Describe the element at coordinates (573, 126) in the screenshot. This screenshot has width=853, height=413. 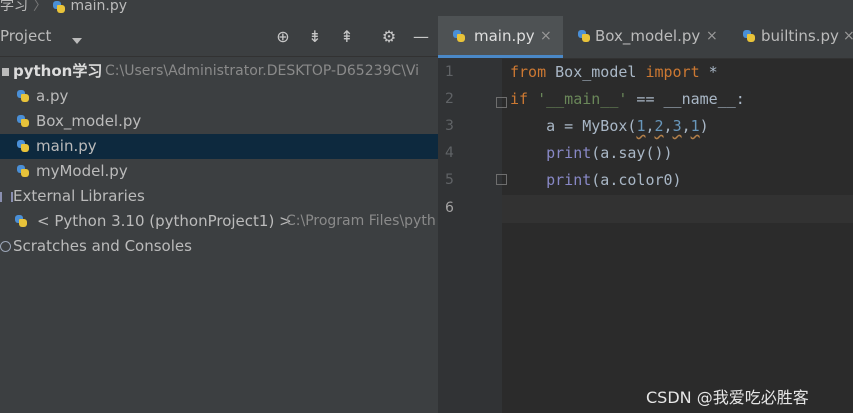
I see `code-token: a = MyBox(` at that location.